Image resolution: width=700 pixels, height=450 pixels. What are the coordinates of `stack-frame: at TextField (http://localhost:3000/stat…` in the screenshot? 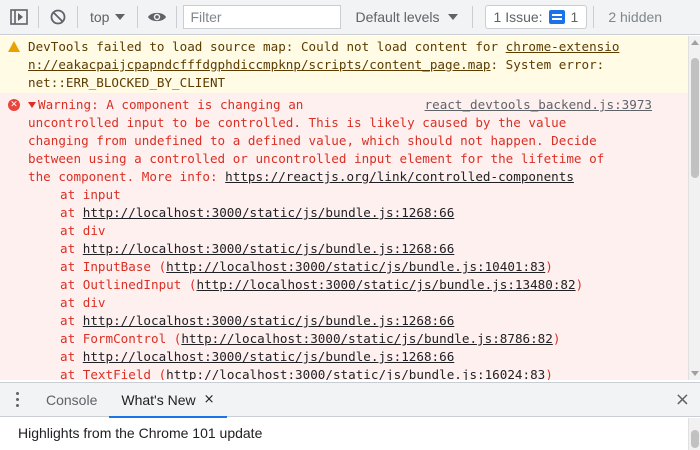 It's located at (354, 373).